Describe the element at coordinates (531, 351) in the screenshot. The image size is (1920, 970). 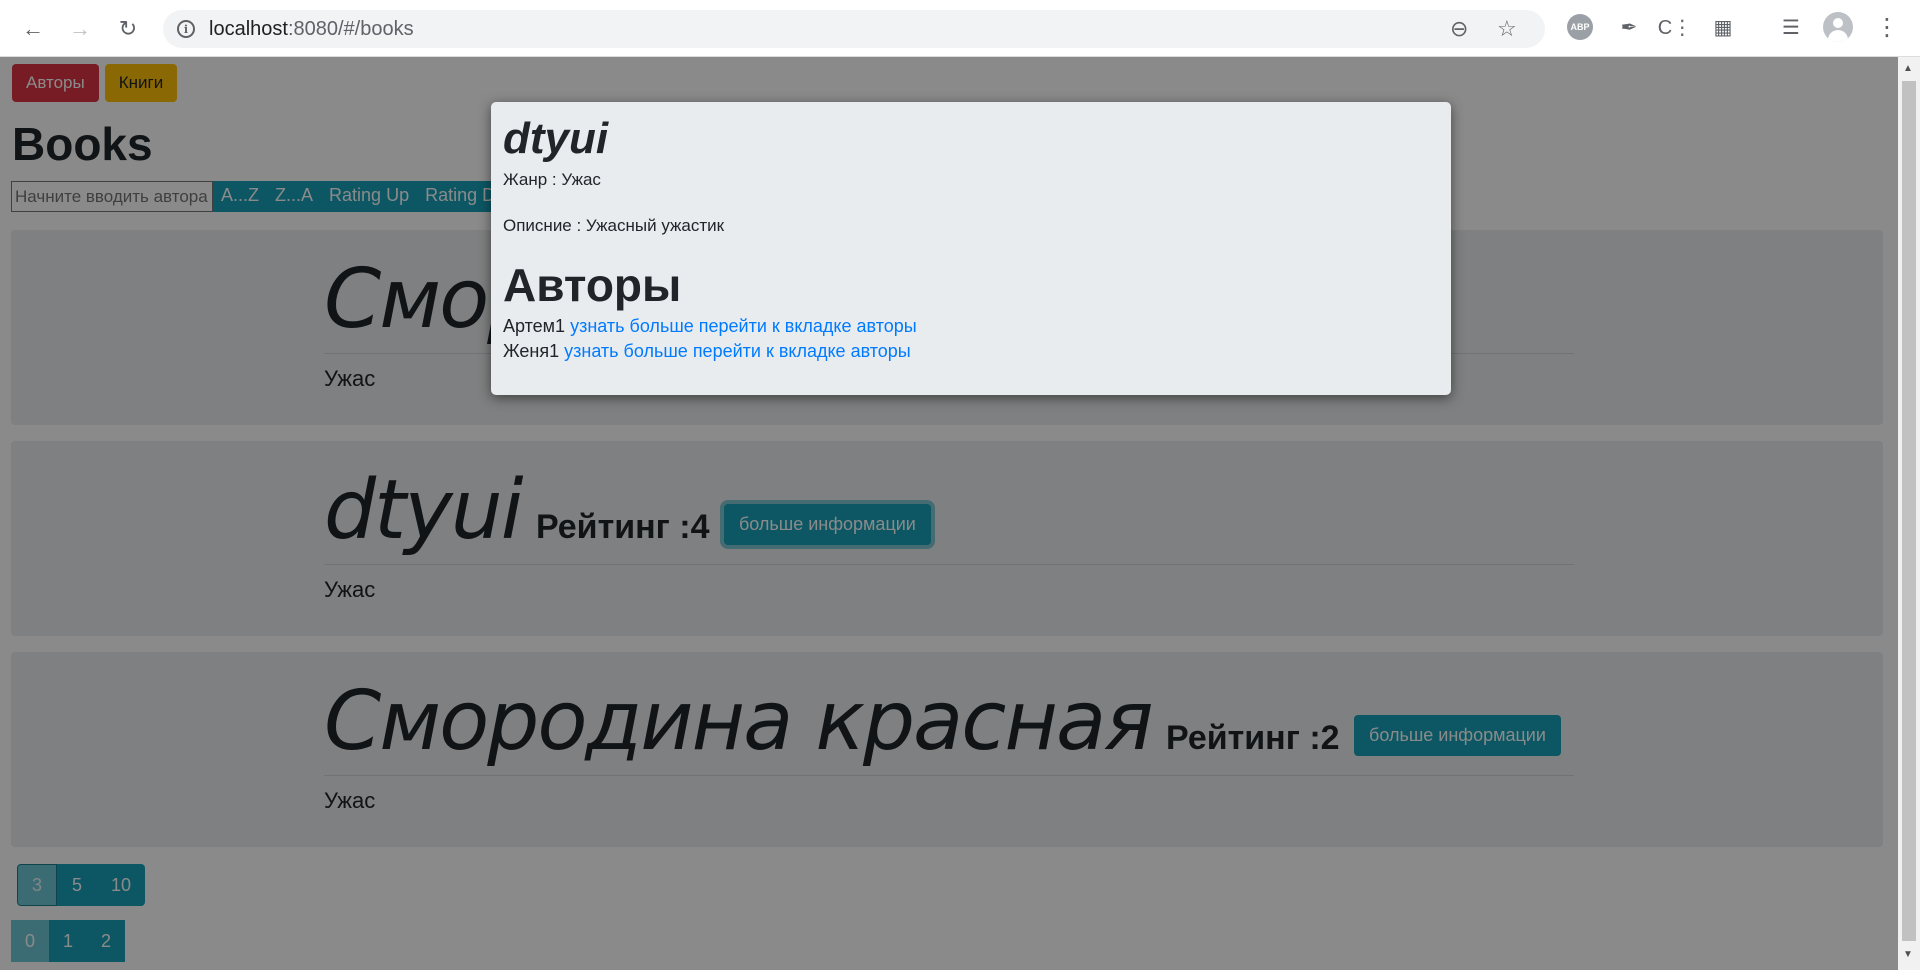
I see `author-name: Женя1` at that location.